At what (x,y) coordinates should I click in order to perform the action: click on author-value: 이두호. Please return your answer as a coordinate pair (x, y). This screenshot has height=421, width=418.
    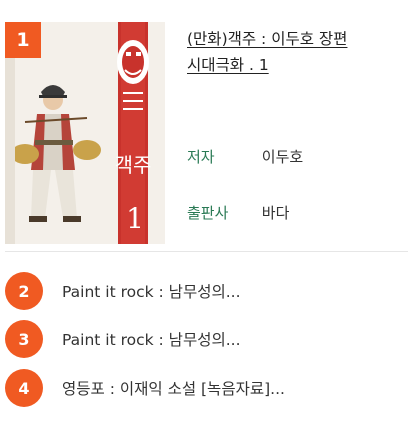
    Looking at the image, I should click on (282, 157).